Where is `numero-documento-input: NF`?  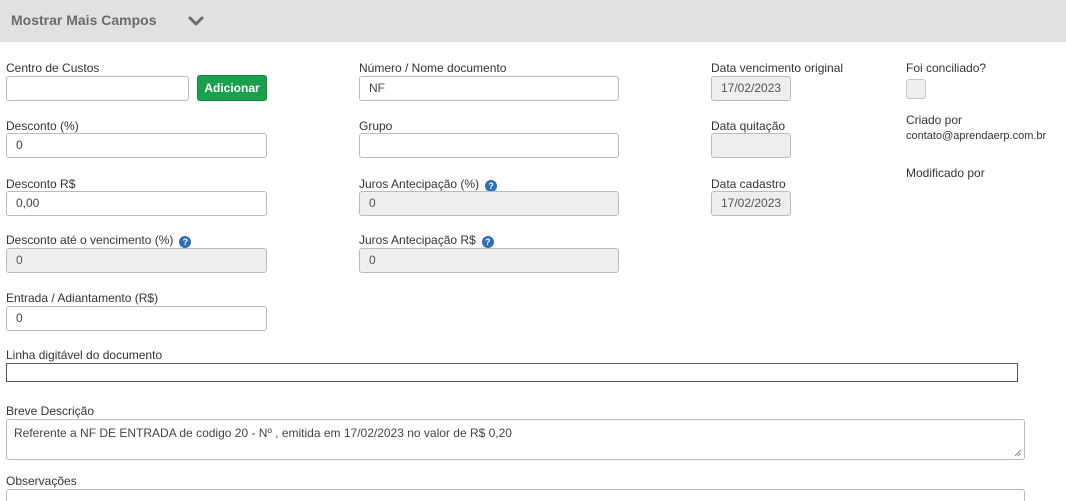
numero-documento-input: NF is located at coordinates (489, 88).